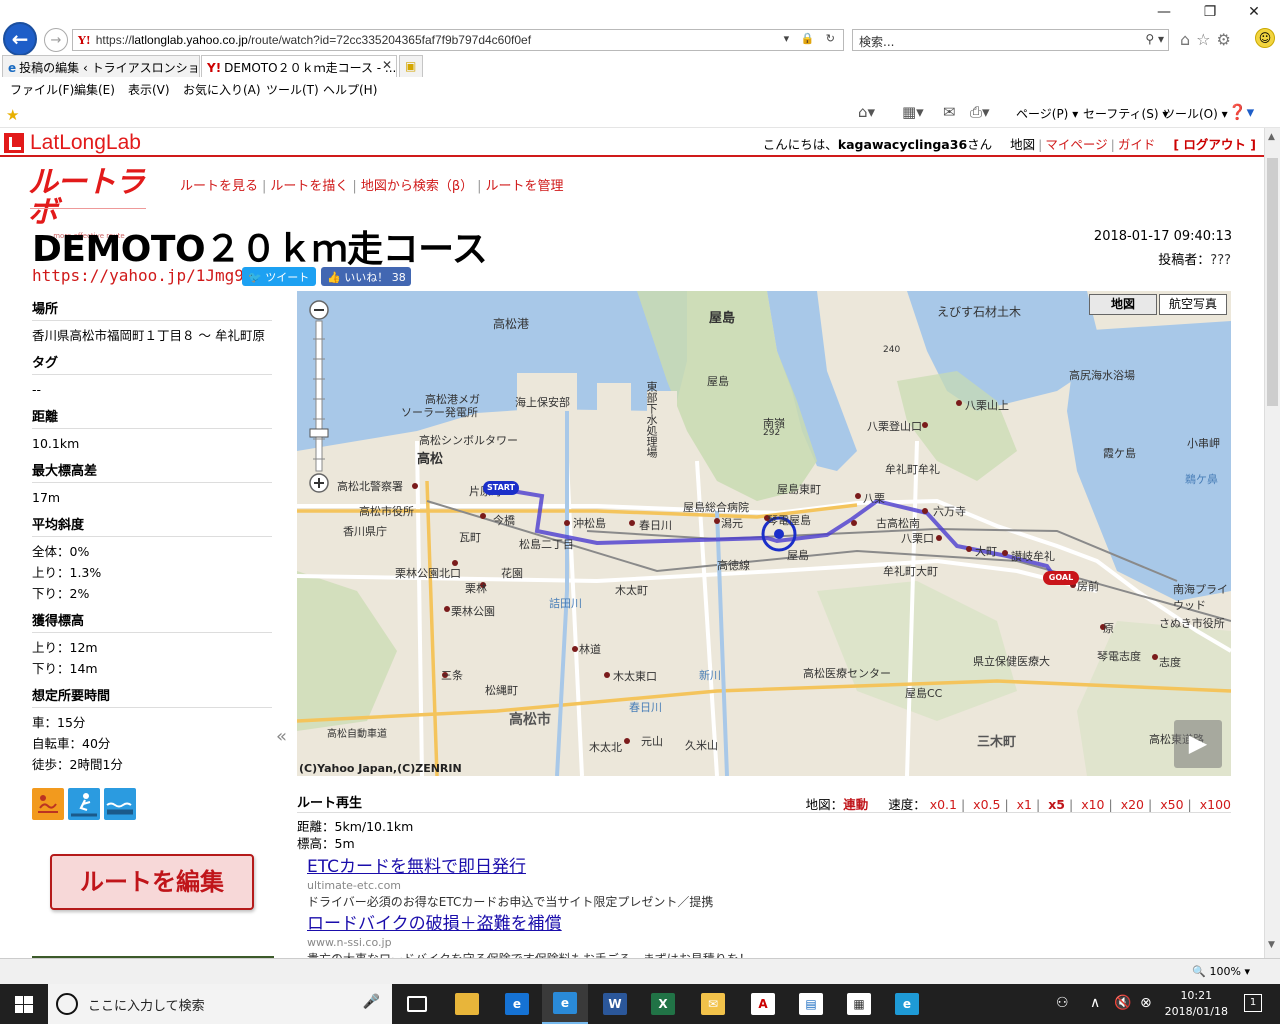 This screenshot has width=1280, height=1027. I want to click on zoom-level: 🔍 100% ▾, so click(1221, 971).